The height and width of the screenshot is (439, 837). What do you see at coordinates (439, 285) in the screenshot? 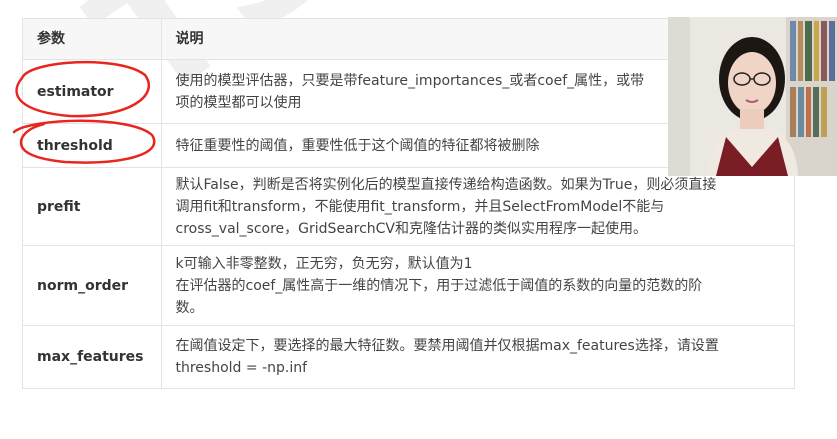
I see `description-line: 在评估器的coef_属性高于一维的情况下，用于过滤低于阈值的系数的向量的范数的阶` at bounding box center [439, 285].